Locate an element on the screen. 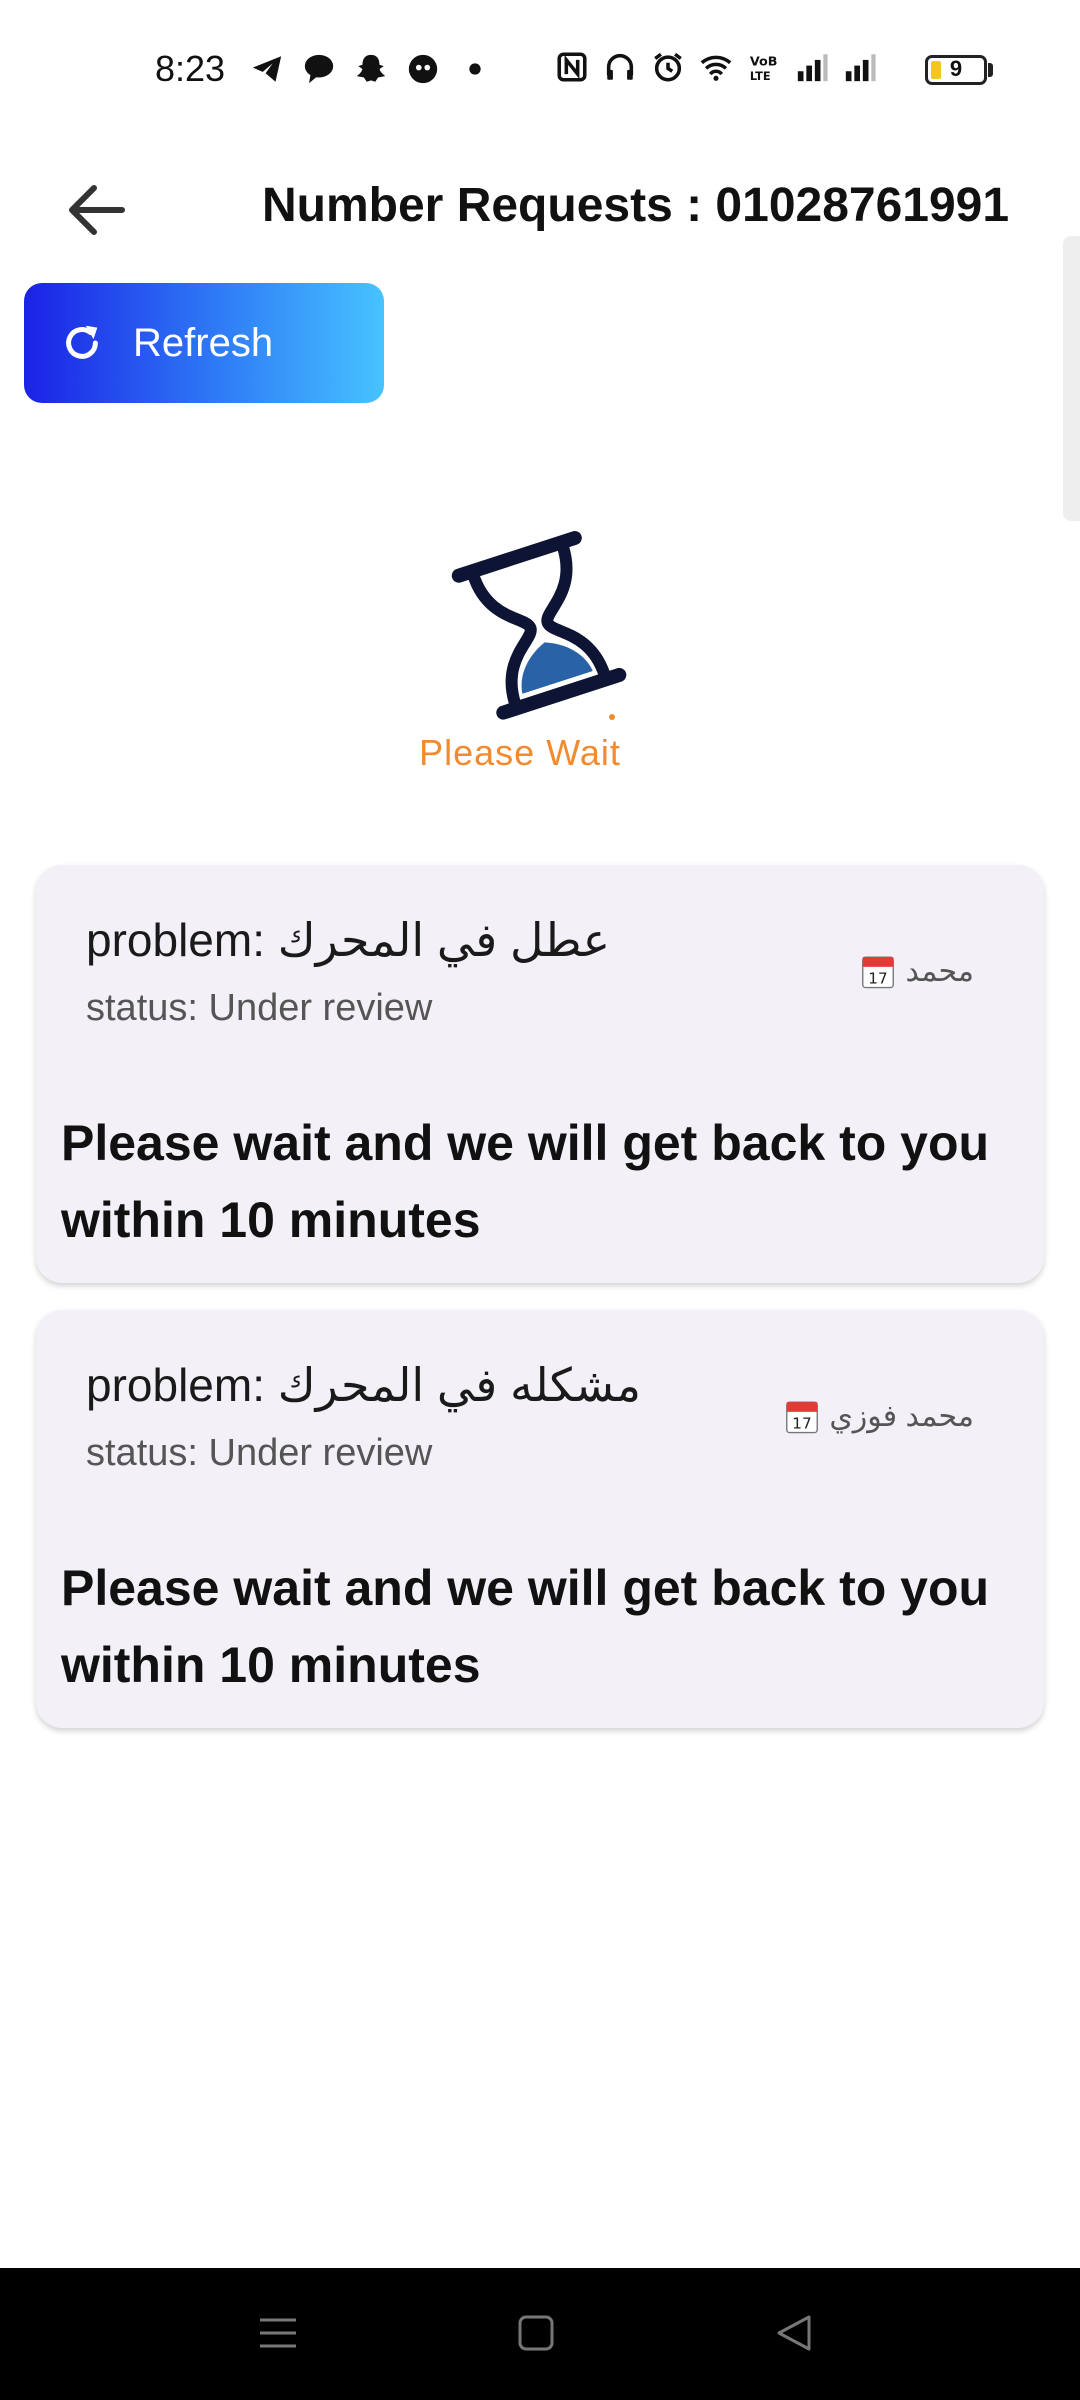 This screenshot has height=2400, width=1080. card-meta: 17 محمد is located at coordinates (917, 971).